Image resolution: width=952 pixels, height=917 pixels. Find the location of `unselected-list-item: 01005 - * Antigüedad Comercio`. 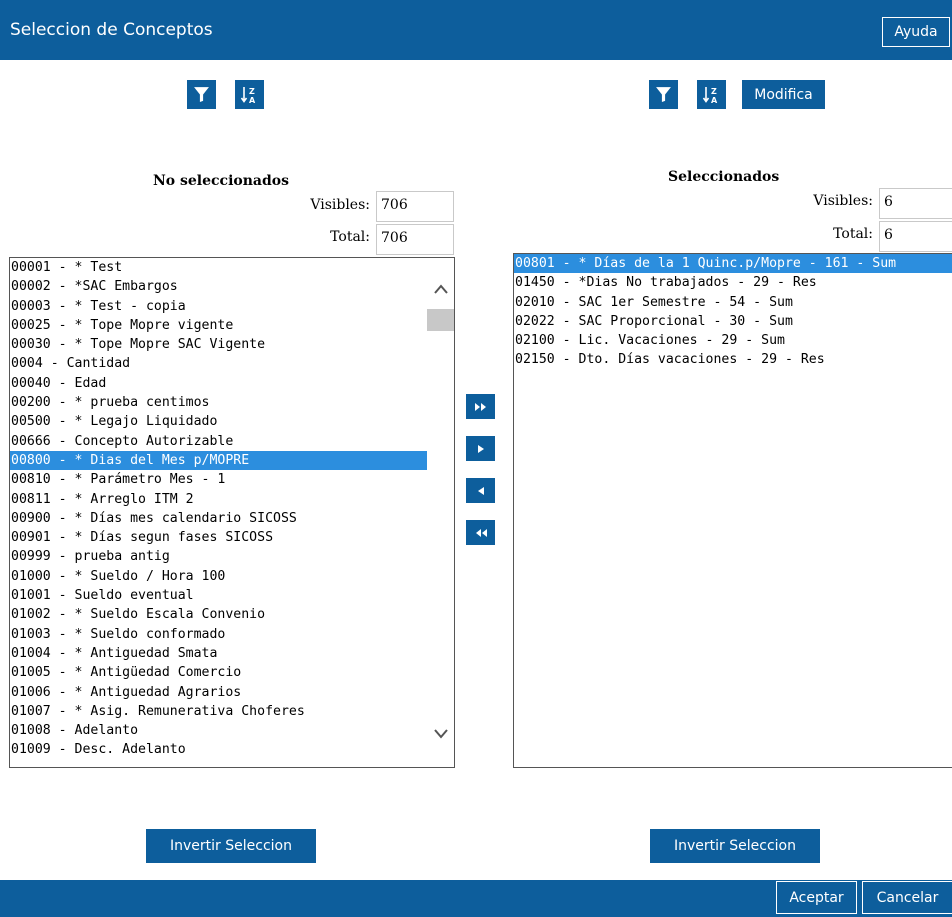

unselected-list-item: 01005 - * Antigüedad Comercio is located at coordinates (218, 672).